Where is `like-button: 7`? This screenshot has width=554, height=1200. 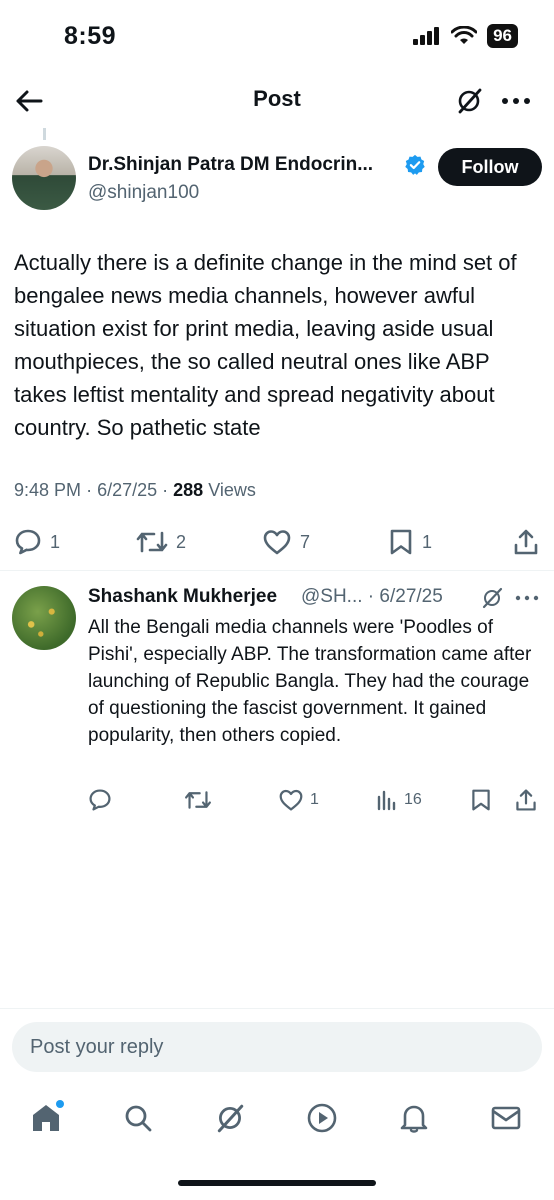 like-button: 7 is located at coordinates (286, 542).